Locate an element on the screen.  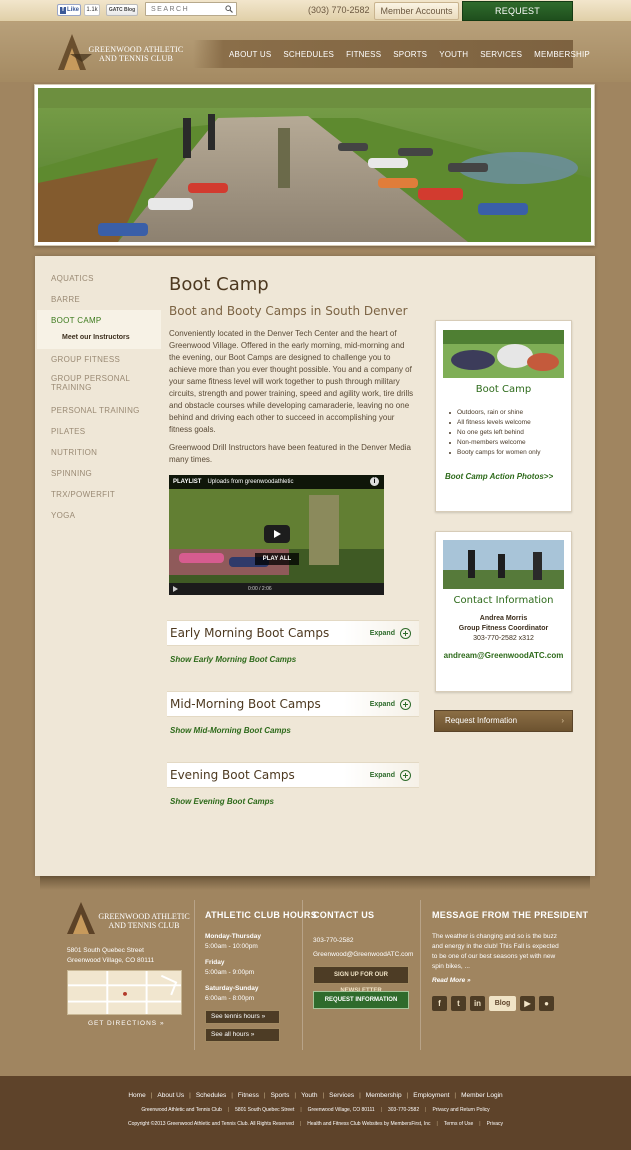
footer-map is located at coordinates (124, 992).